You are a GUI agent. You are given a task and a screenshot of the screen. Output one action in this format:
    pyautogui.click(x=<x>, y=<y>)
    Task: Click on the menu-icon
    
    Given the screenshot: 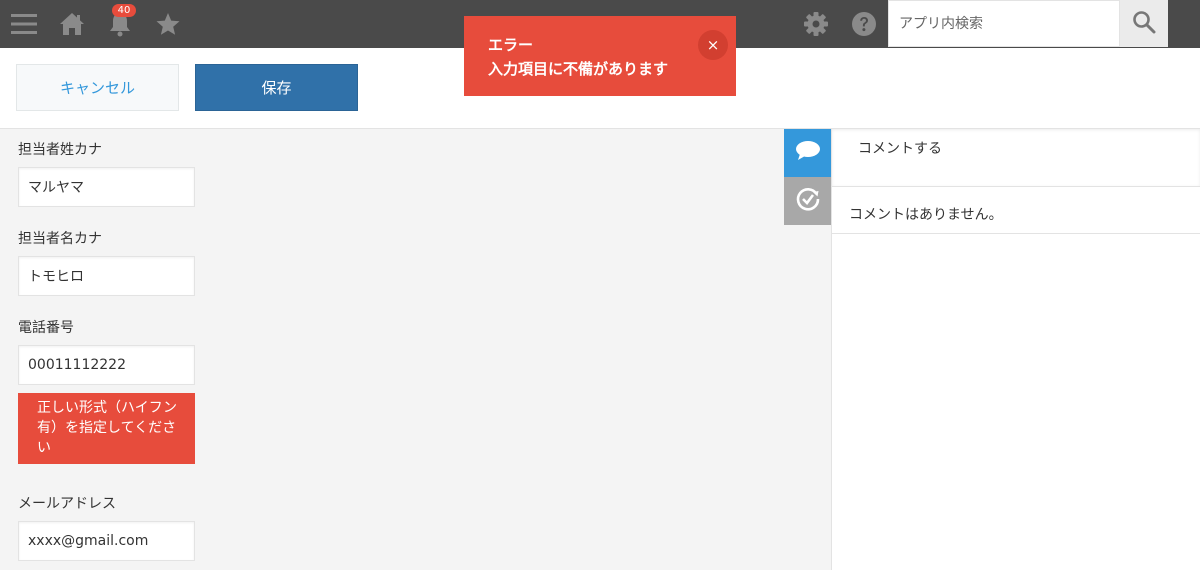 What is the action you would take?
    pyautogui.click(x=24, y=24)
    